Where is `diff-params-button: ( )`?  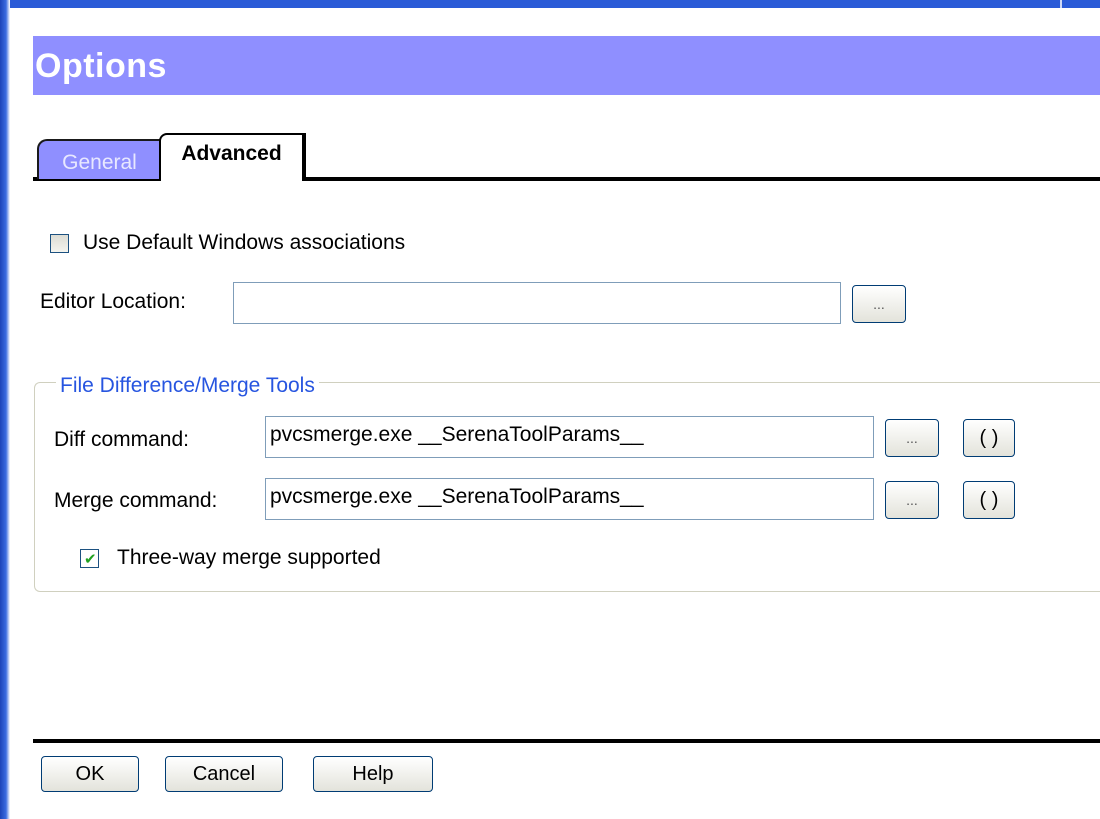 diff-params-button: ( ) is located at coordinates (989, 438).